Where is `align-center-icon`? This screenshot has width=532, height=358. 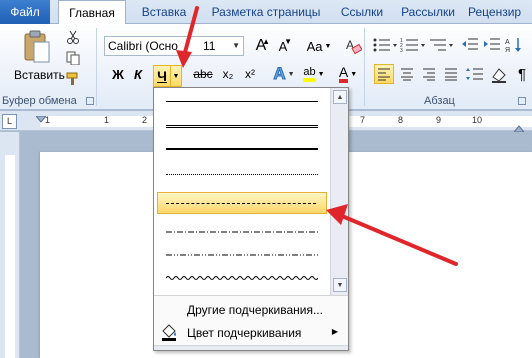 align-center-icon is located at coordinates (407, 74).